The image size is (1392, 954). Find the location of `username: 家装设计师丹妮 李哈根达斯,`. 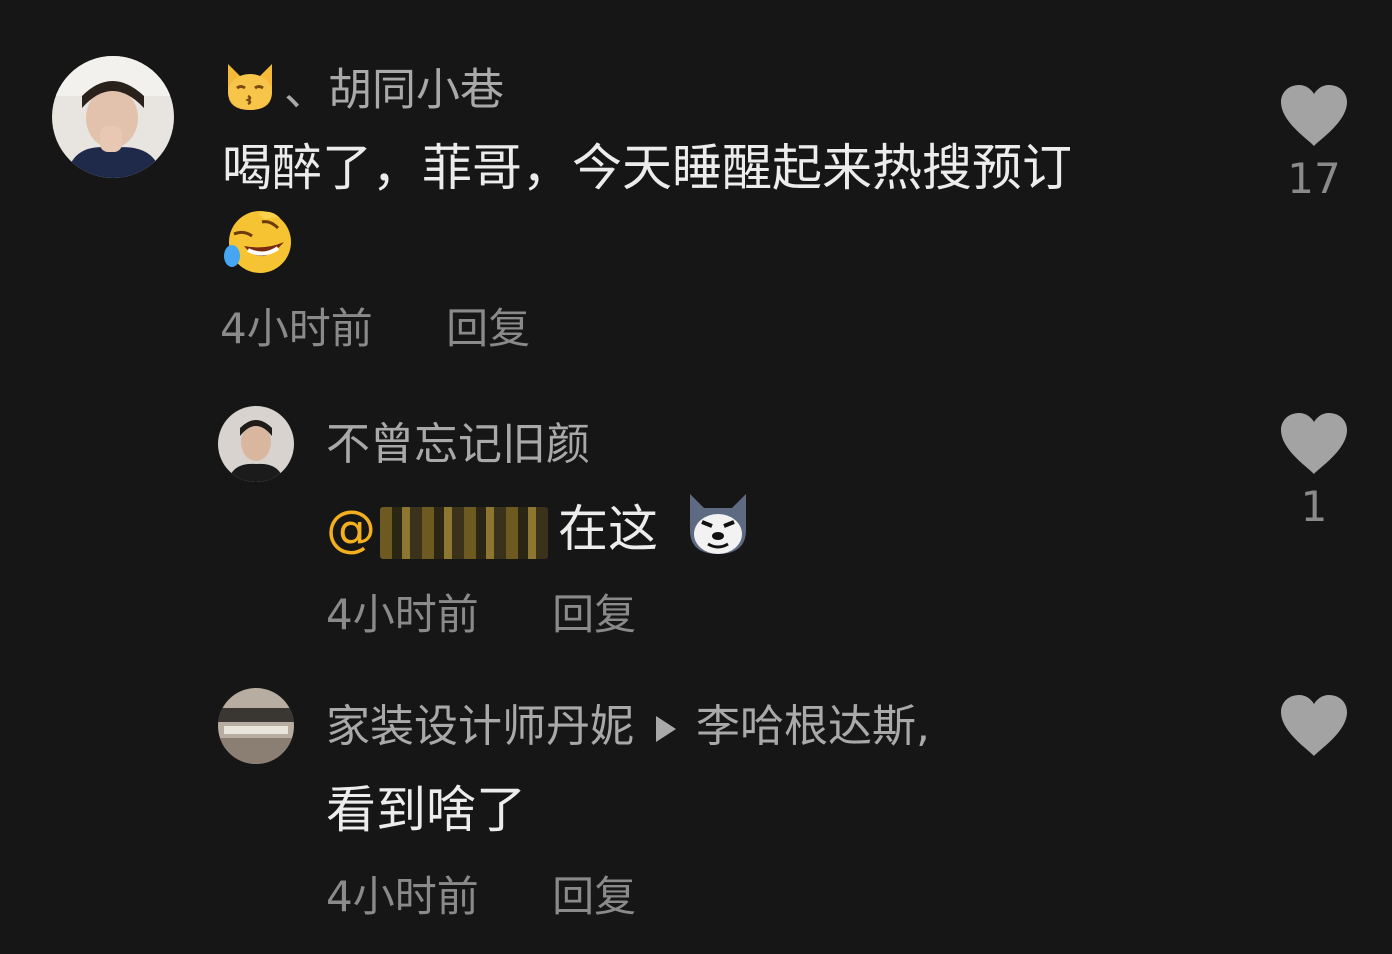

username: 家装设计师丹妮 李哈根达斯, is located at coordinates (628, 727).